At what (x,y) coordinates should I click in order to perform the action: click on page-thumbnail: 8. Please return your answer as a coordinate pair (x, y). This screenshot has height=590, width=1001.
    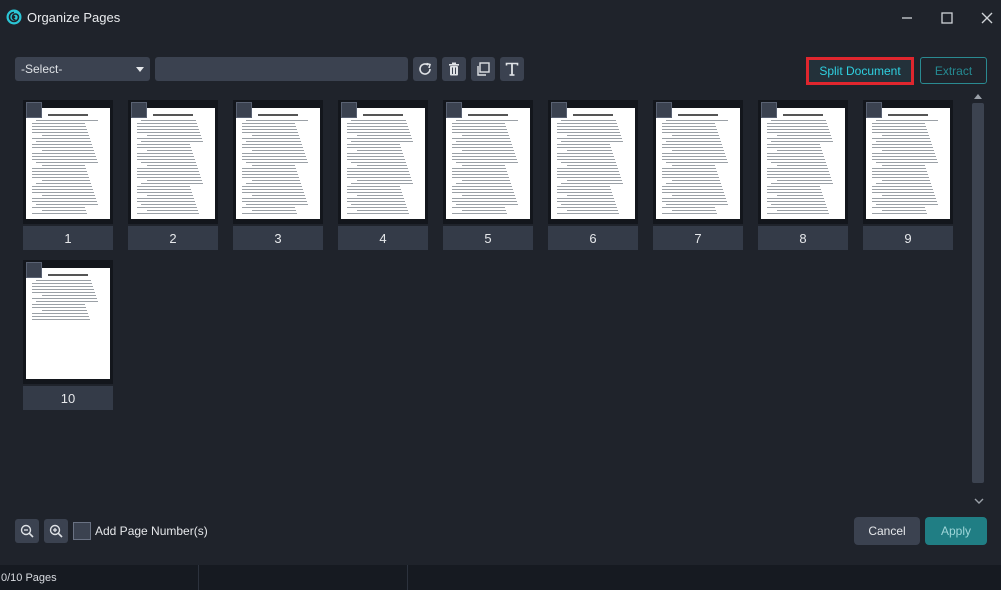
    Looking at the image, I should click on (803, 175).